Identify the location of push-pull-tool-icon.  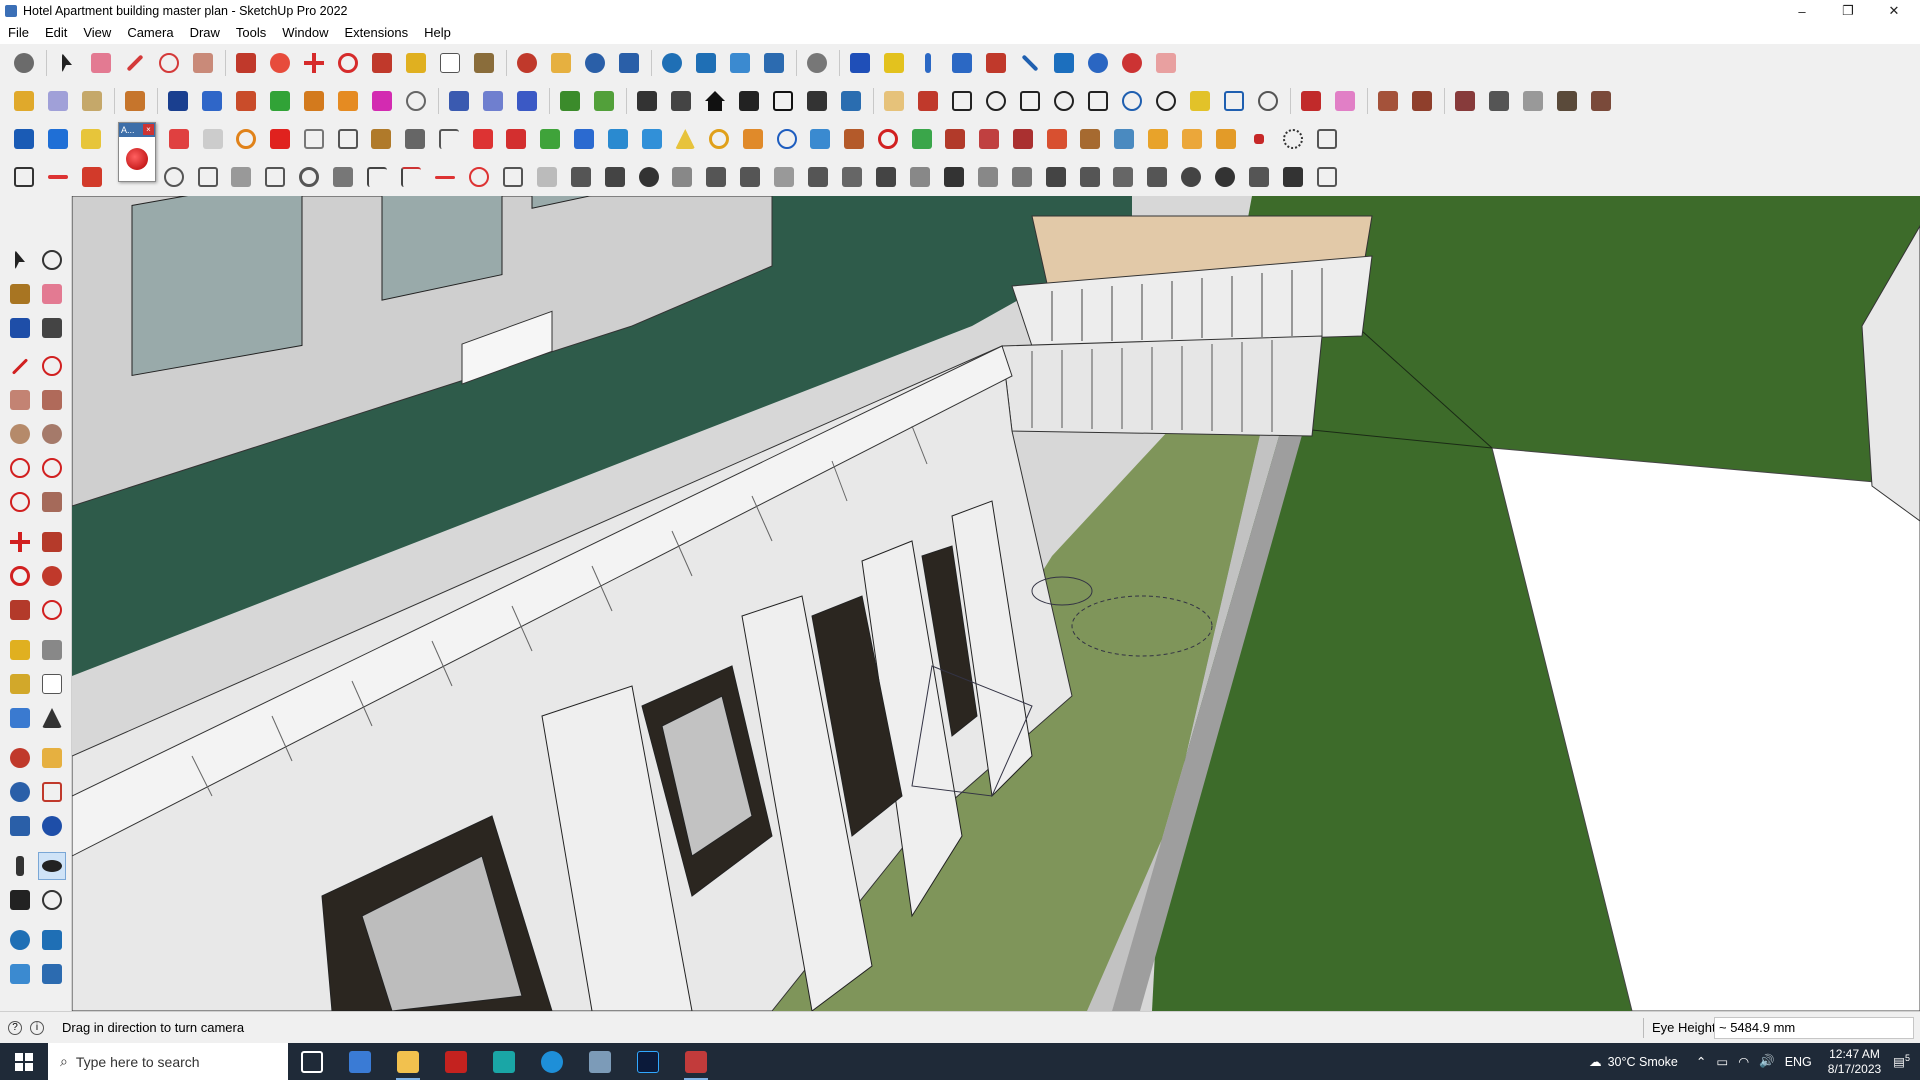
(52, 542).